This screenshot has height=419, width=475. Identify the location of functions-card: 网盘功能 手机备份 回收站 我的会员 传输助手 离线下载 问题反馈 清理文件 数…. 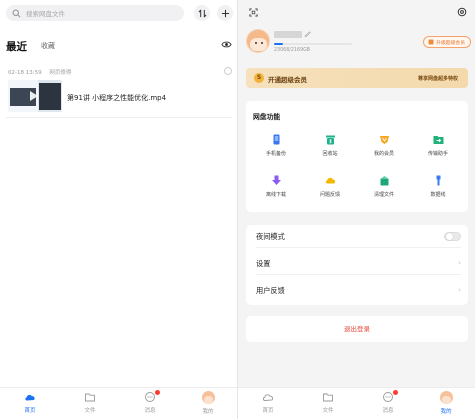
(357, 156).